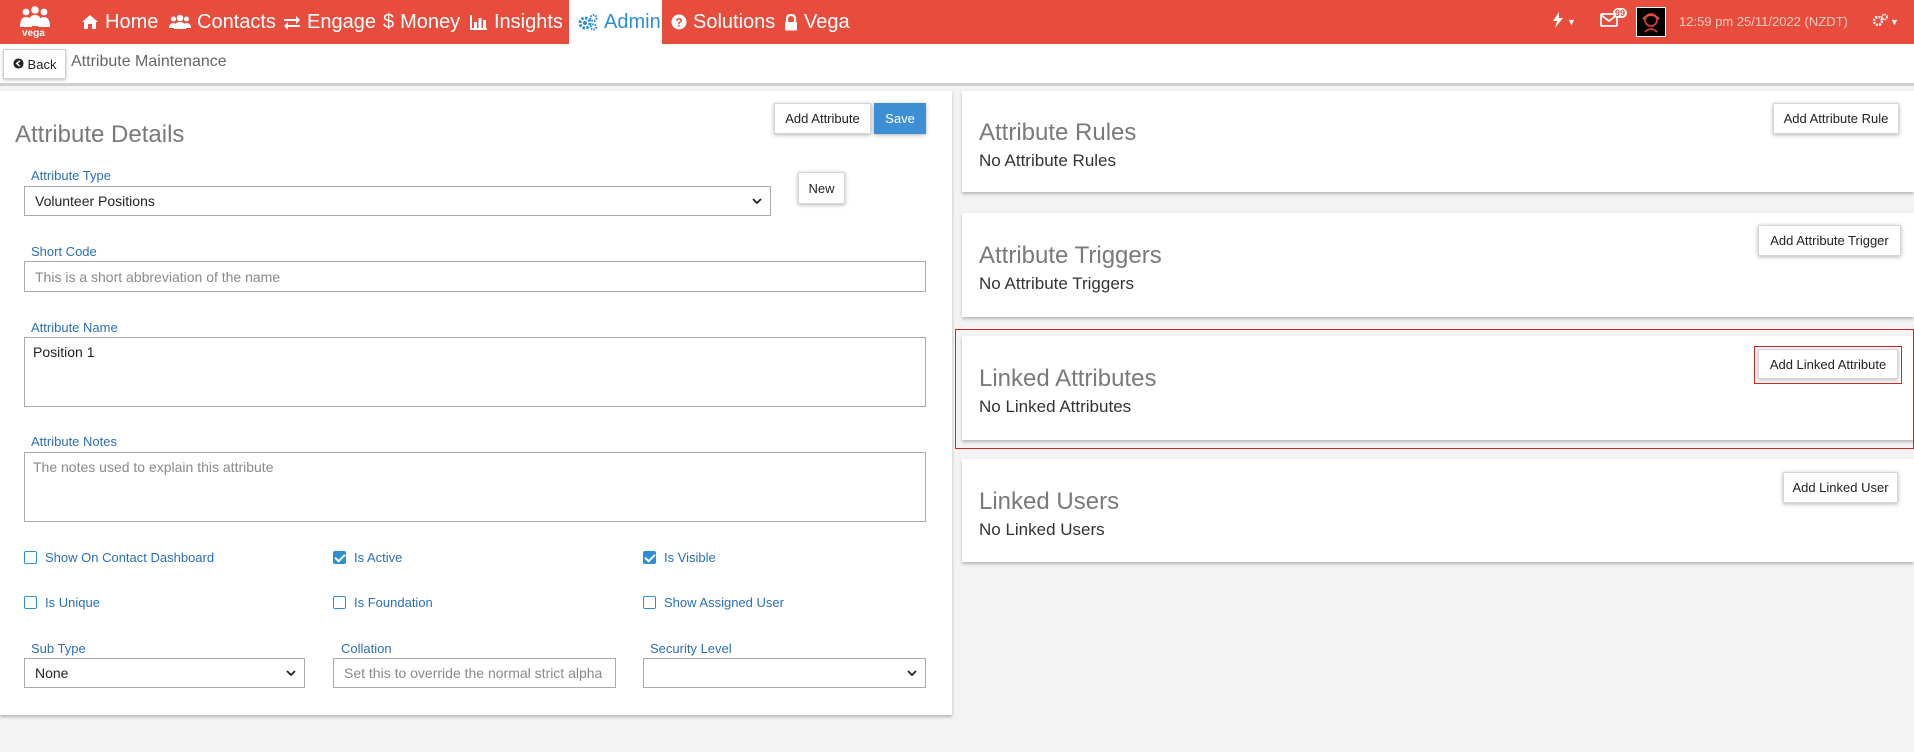 The image size is (1914, 752). Describe the element at coordinates (632, 21) in the screenshot. I see `nav-label: Admin` at that location.